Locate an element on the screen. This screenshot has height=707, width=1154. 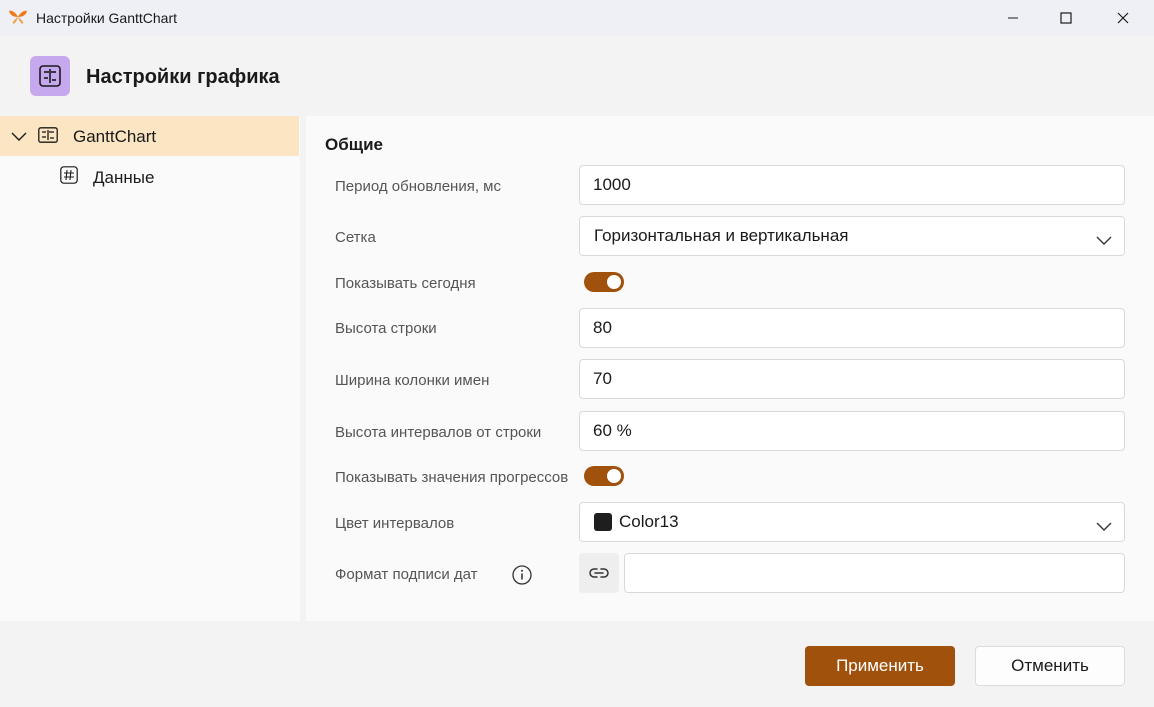
maximize-button is located at coordinates (1066, 18).